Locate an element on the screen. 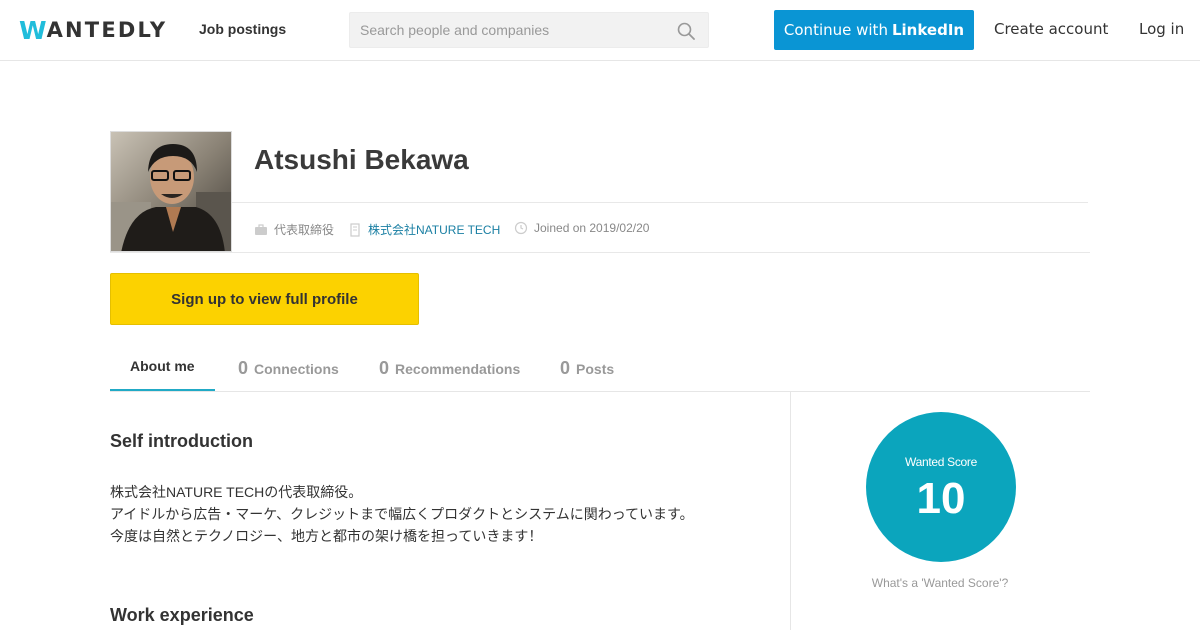 The width and height of the screenshot is (1200, 630). tab-about-me: About me is located at coordinates (162, 366).